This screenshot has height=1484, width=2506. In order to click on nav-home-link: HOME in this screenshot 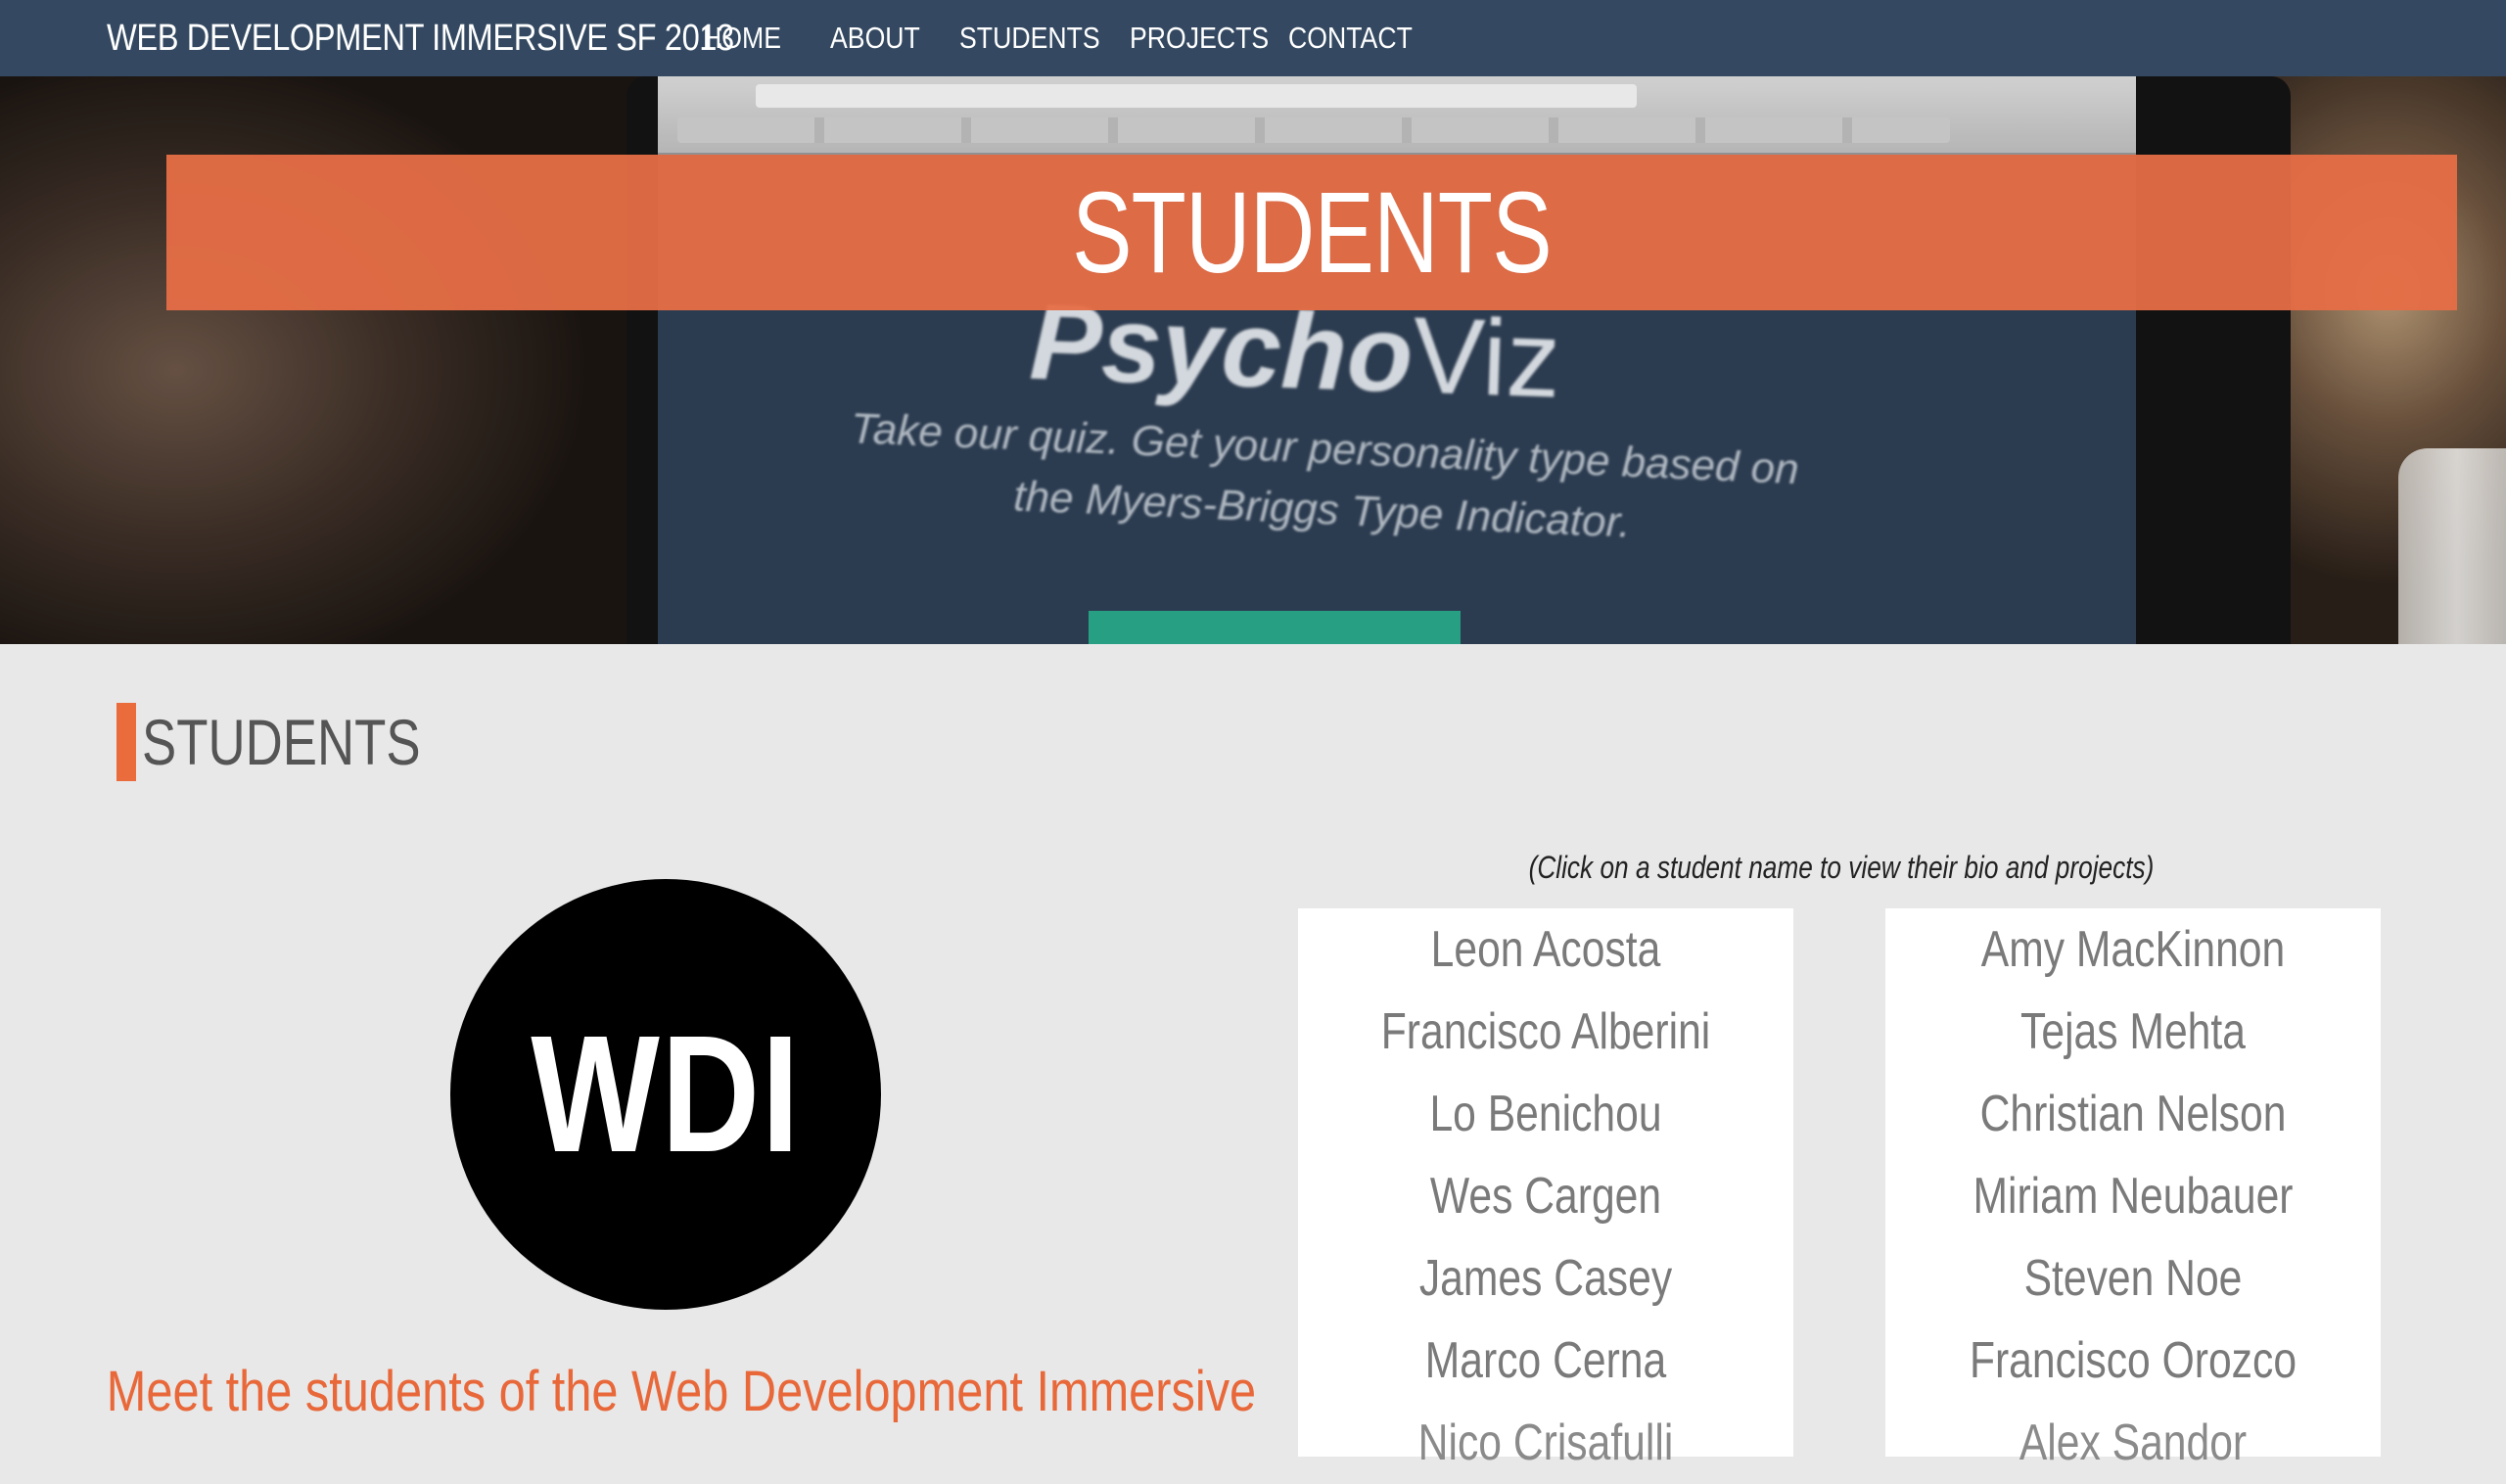, I will do `click(742, 38)`.